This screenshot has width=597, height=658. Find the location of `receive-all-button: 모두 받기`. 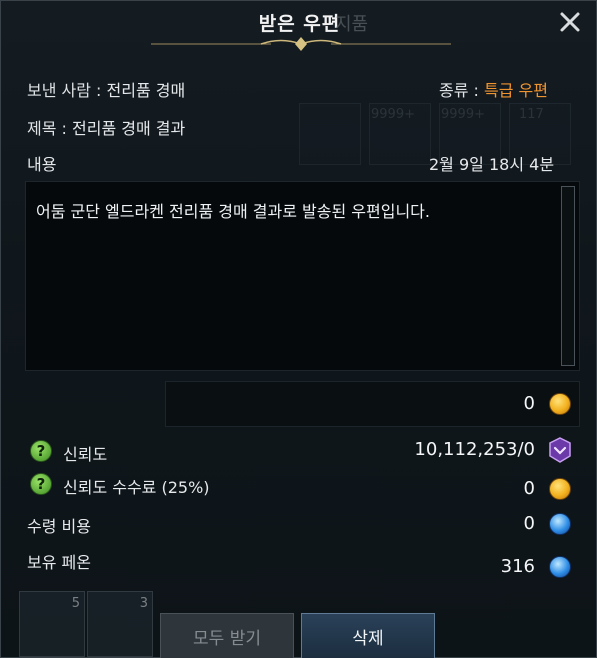

receive-all-button: 모두 받기 is located at coordinates (227, 635).